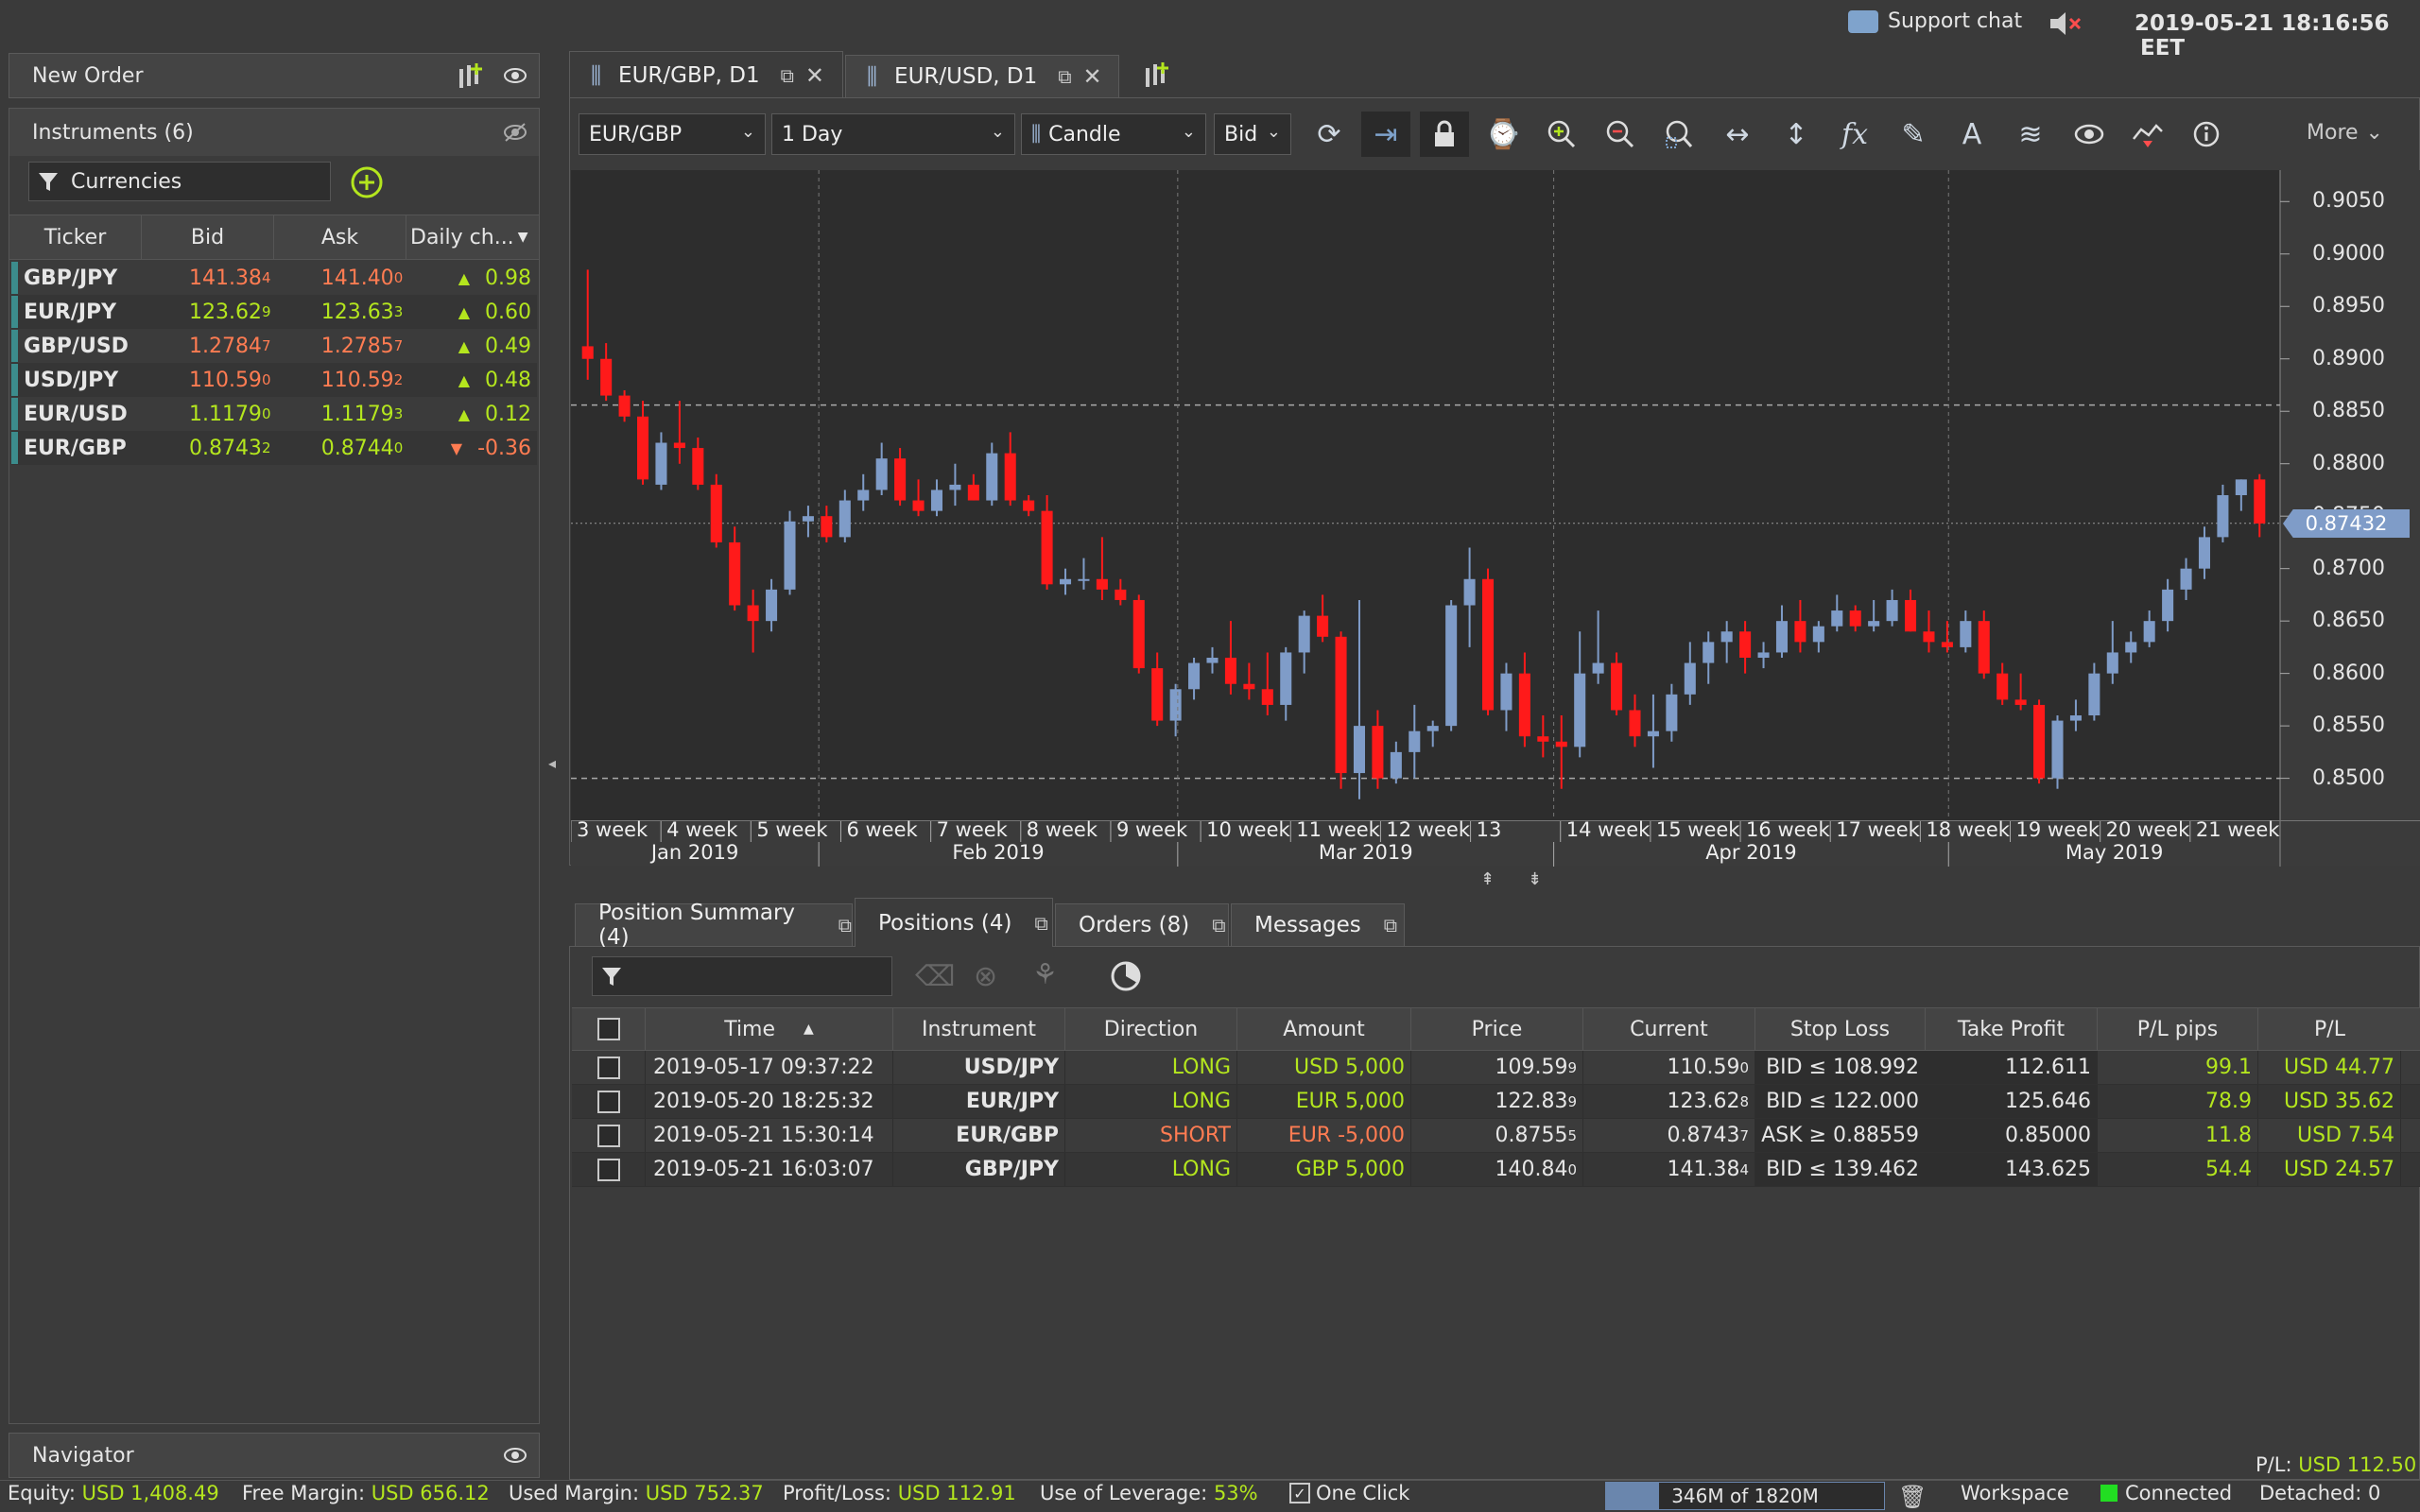  I want to click on expand-up-icon: ⇞, so click(1487, 879).